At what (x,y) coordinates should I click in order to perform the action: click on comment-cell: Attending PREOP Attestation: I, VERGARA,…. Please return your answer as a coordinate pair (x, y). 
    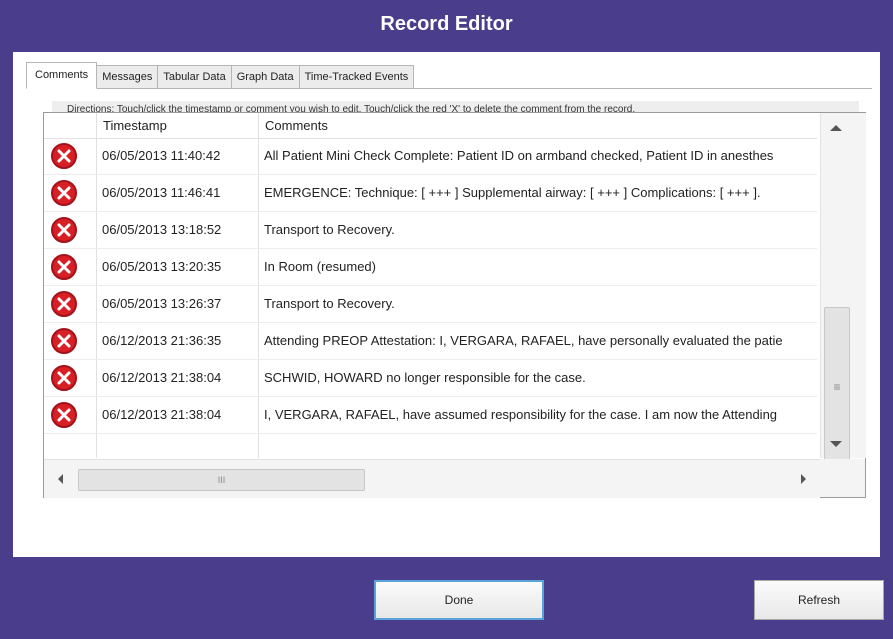
    Looking at the image, I should click on (540, 341).